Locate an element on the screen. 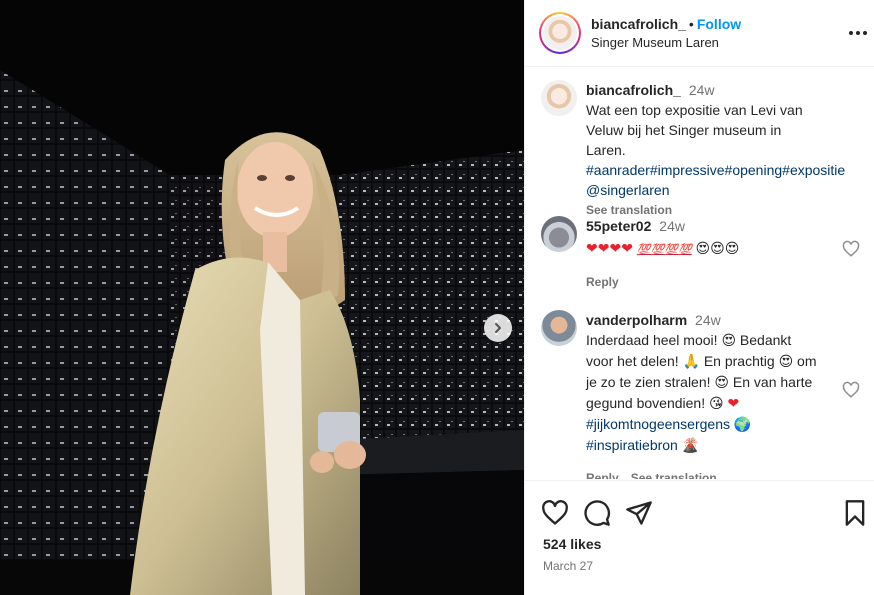  hashtag-expositie: #expositie is located at coordinates (813, 170).